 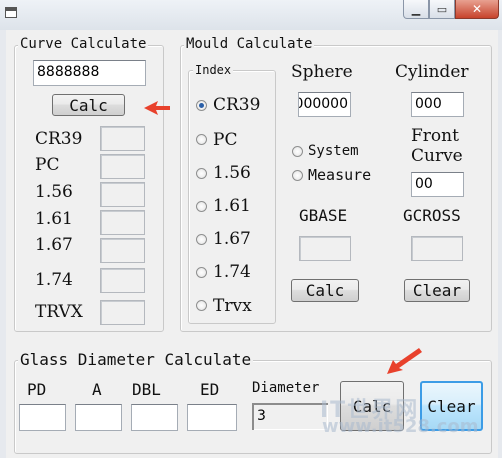 What do you see at coordinates (97, 389) in the screenshot?
I see `a-label: A` at bounding box center [97, 389].